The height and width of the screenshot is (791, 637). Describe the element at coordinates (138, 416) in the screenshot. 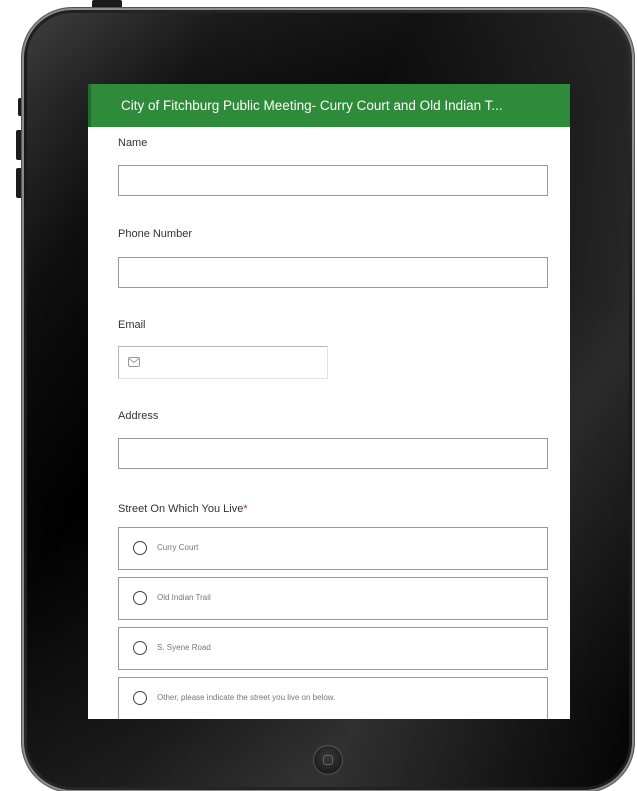

I see `address-label: Address` at that location.